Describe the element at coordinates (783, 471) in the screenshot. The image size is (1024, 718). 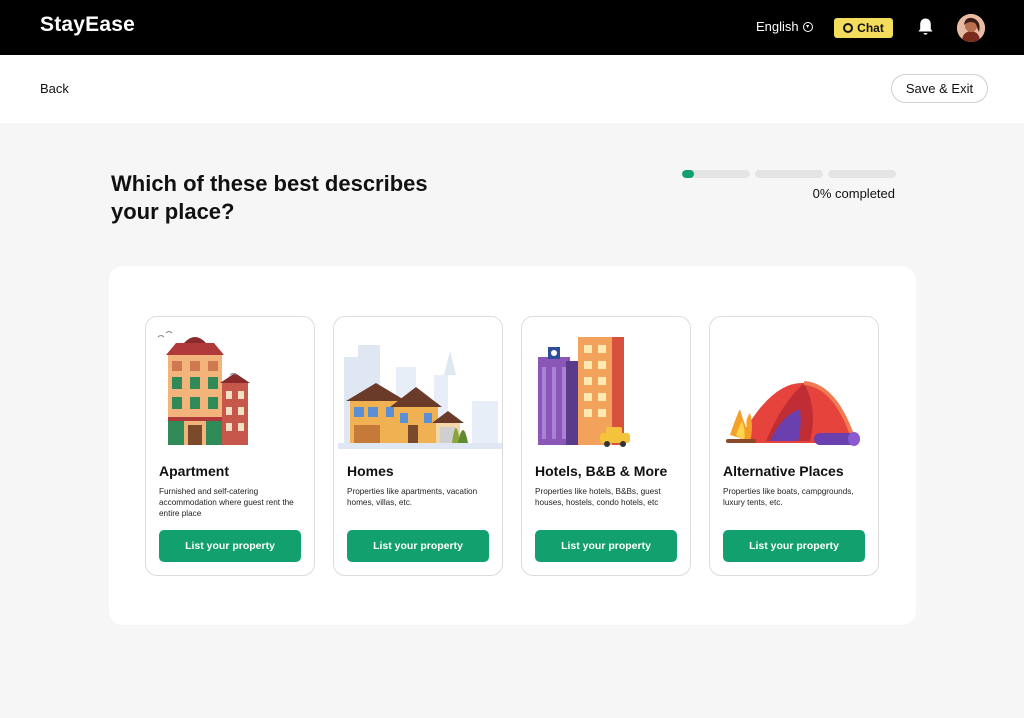
I see `card-title: Alternative Places` at that location.